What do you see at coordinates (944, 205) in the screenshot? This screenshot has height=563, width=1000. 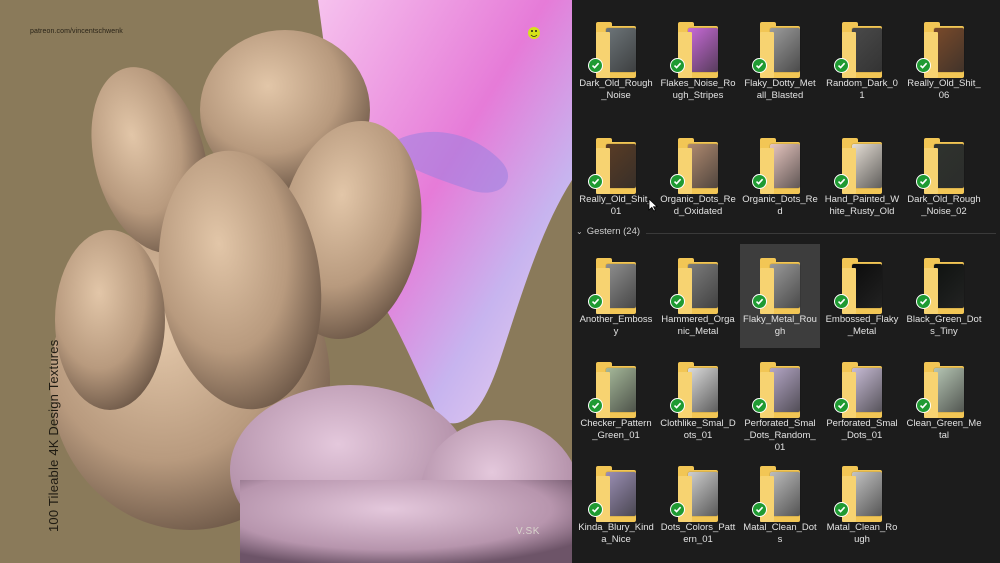 I see `folder-label: Dark_Old_Rough_Noise_02` at bounding box center [944, 205].